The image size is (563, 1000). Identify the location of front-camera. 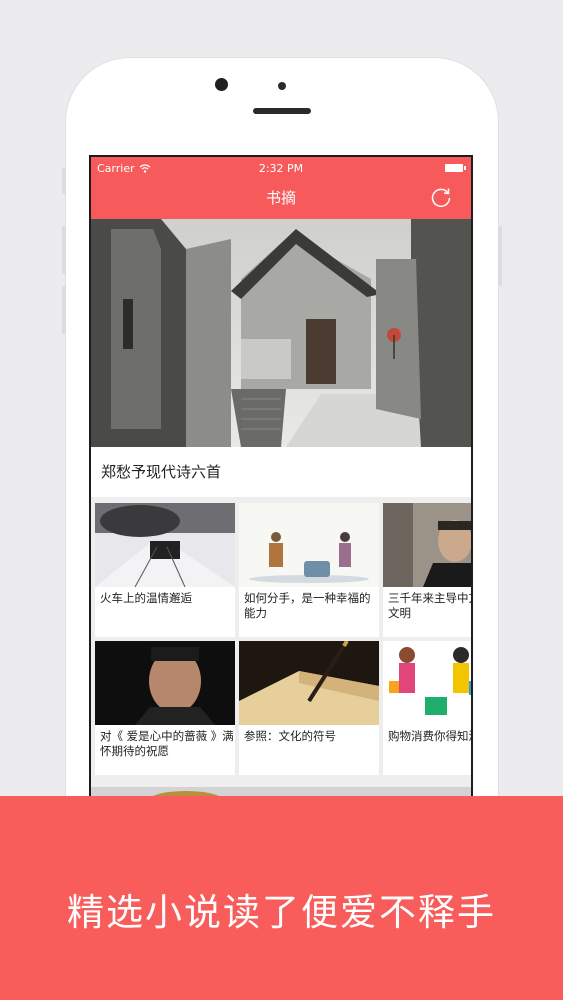
(221, 84).